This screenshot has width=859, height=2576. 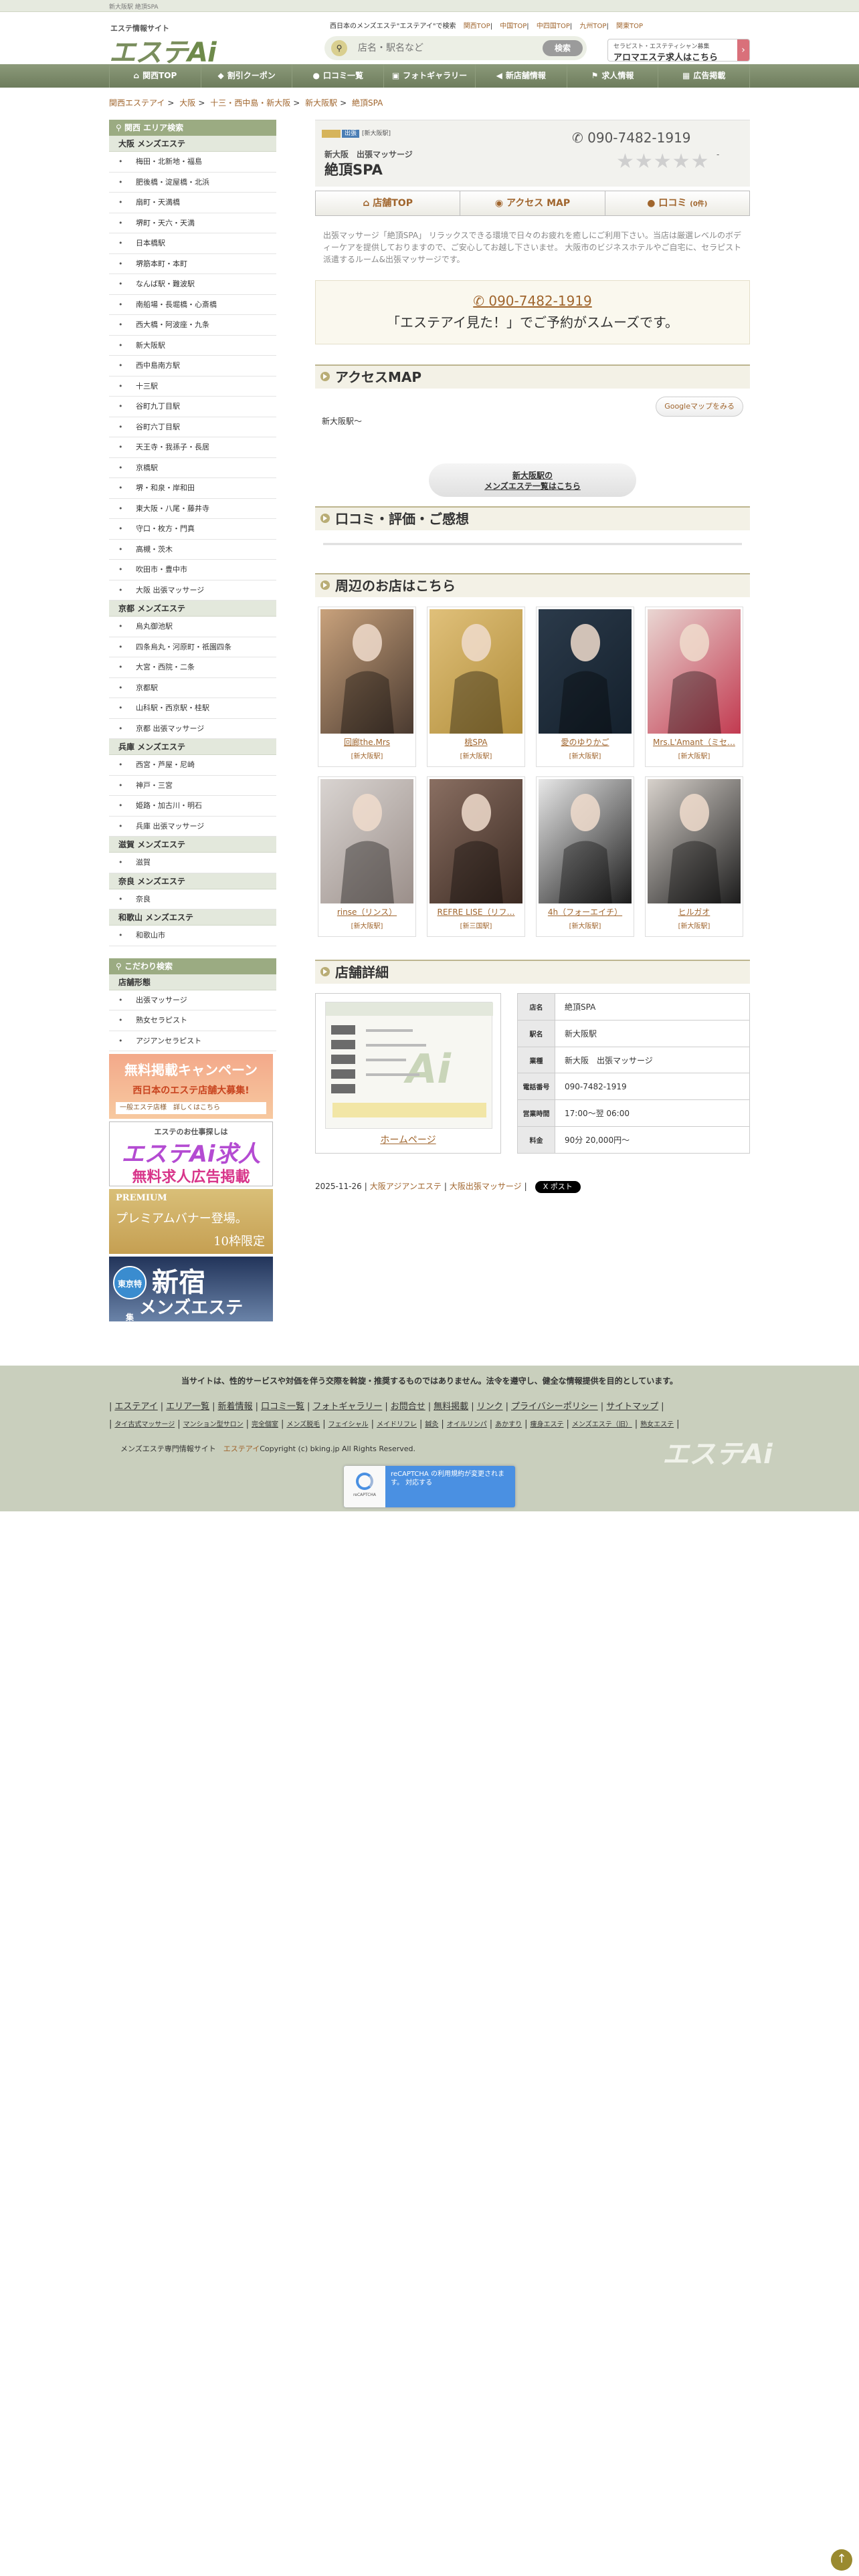 What do you see at coordinates (553, 27) in the screenshot?
I see `region-link-chushikoku: 中四国TOP` at bounding box center [553, 27].